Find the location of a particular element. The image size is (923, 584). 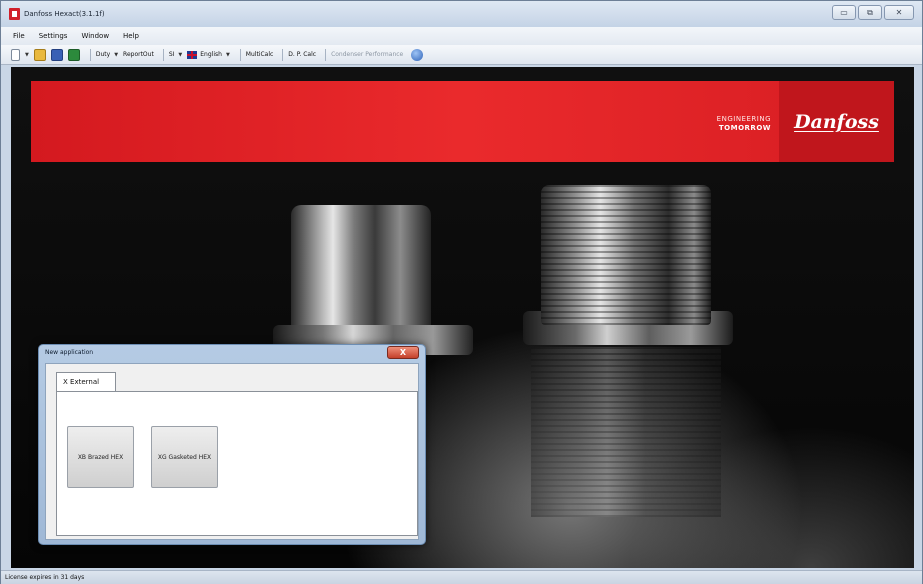

banner-tagline: ENGINEERING TOMORROW is located at coordinates (744, 124).